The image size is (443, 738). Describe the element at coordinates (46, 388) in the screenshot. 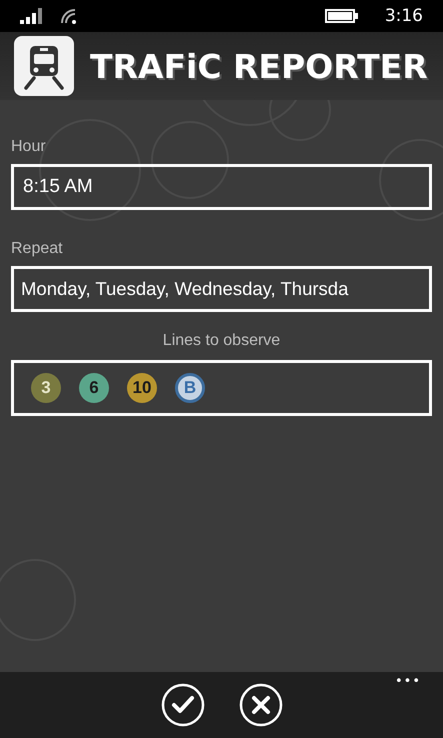

I see `line-badge: 3` at that location.